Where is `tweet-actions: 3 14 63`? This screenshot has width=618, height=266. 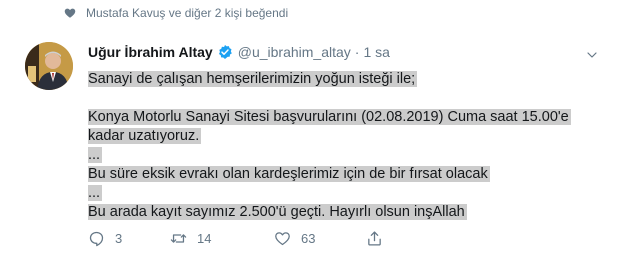
tweet-actions: 3 14 63 is located at coordinates (240, 238).